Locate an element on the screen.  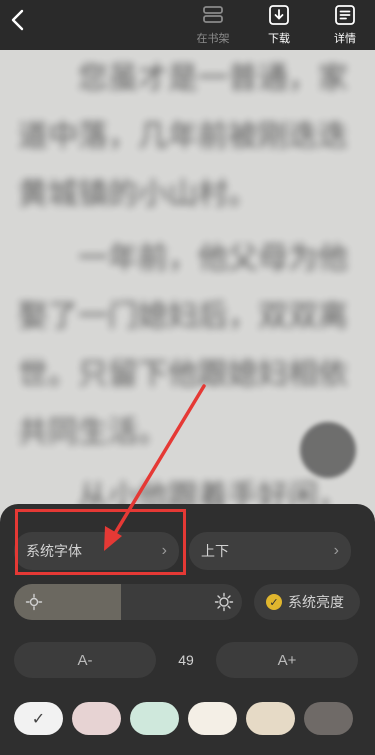
font-size-value: 49 is located at coordinates (186, 660).